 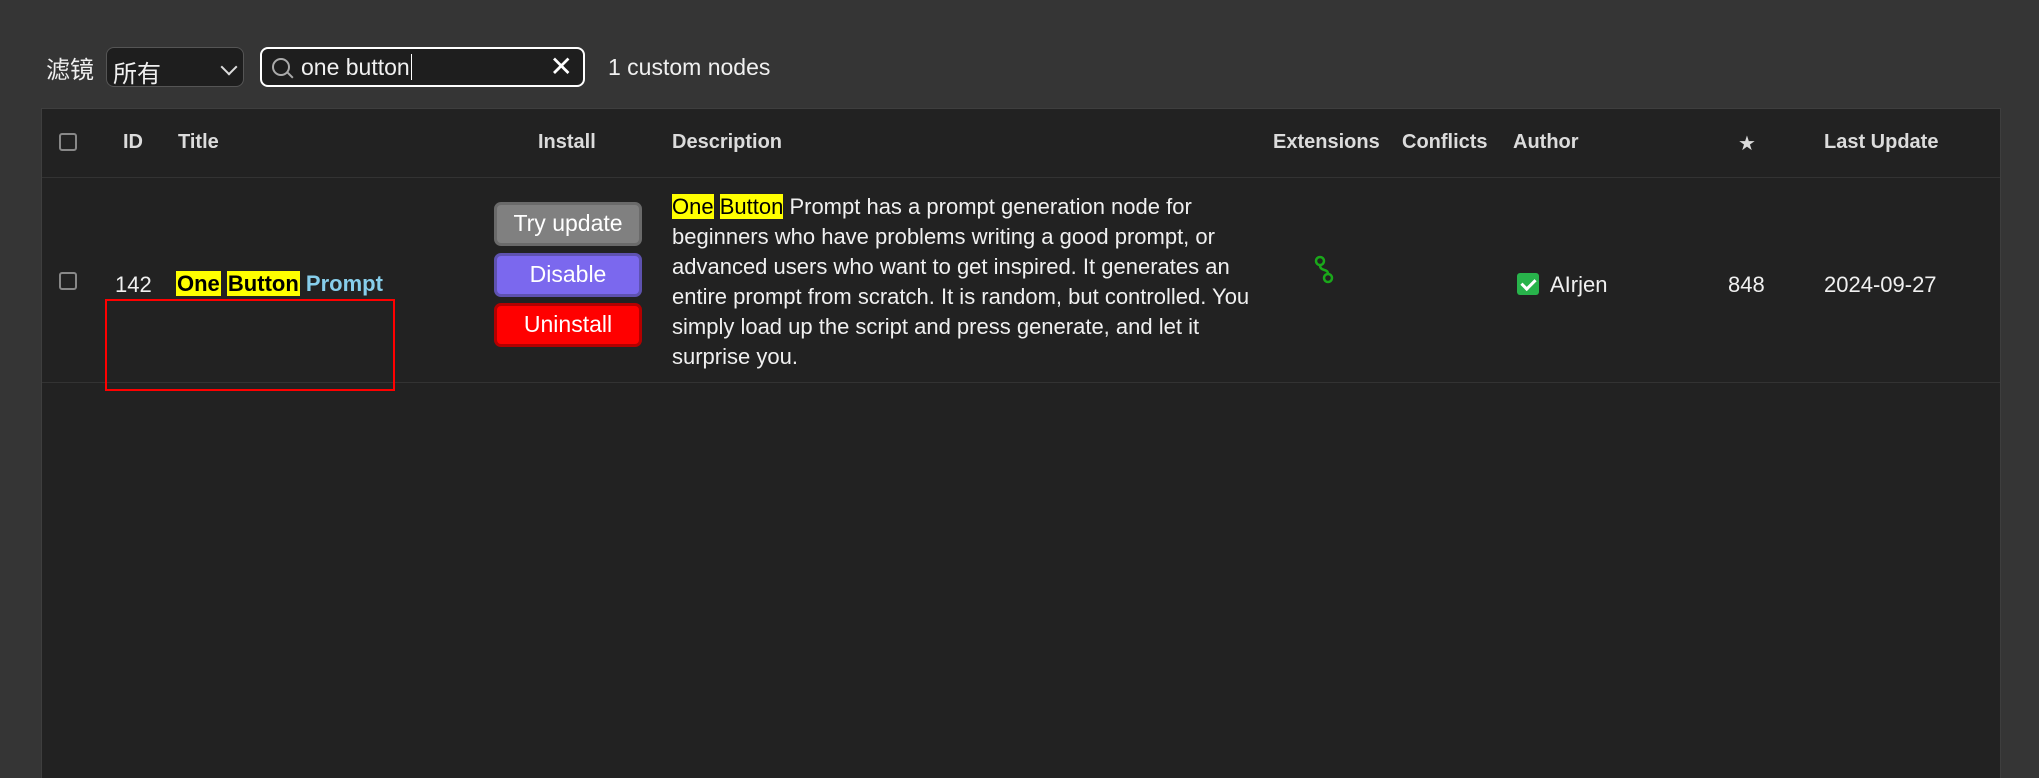 I want to click on description-match-one: One, so click(x=693, y=206).